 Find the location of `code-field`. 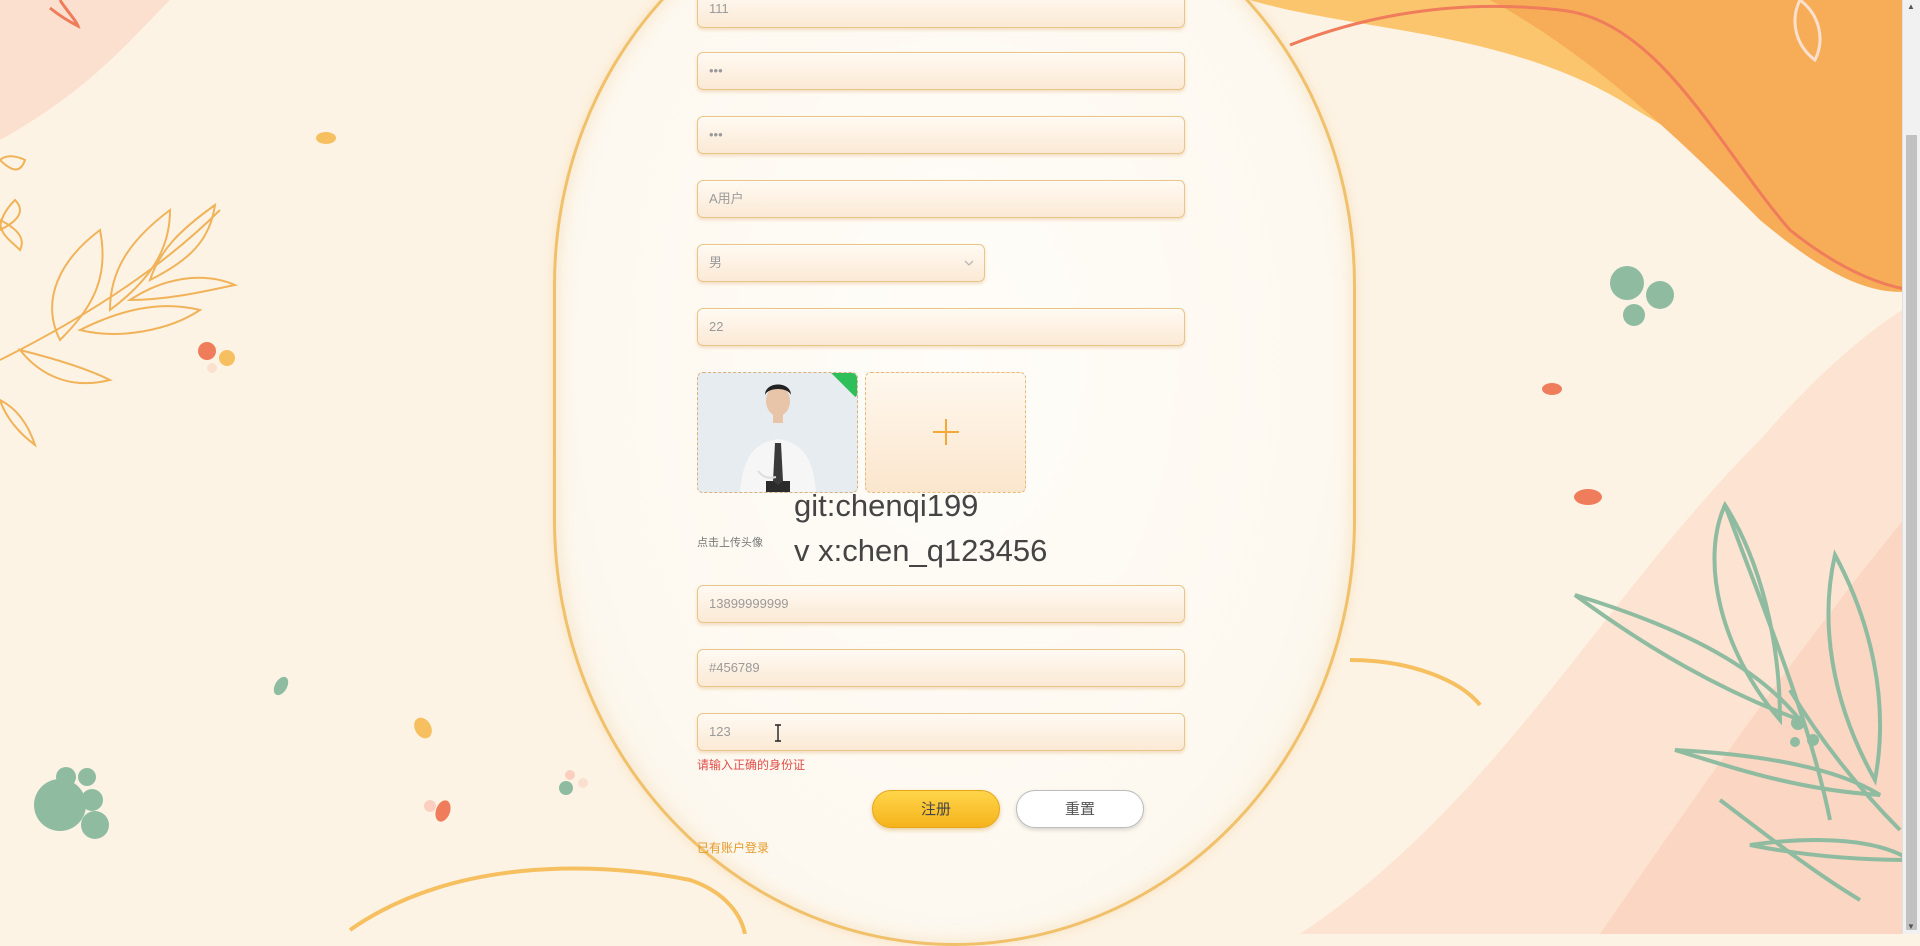

code-field is located at coordinates (941, 668).